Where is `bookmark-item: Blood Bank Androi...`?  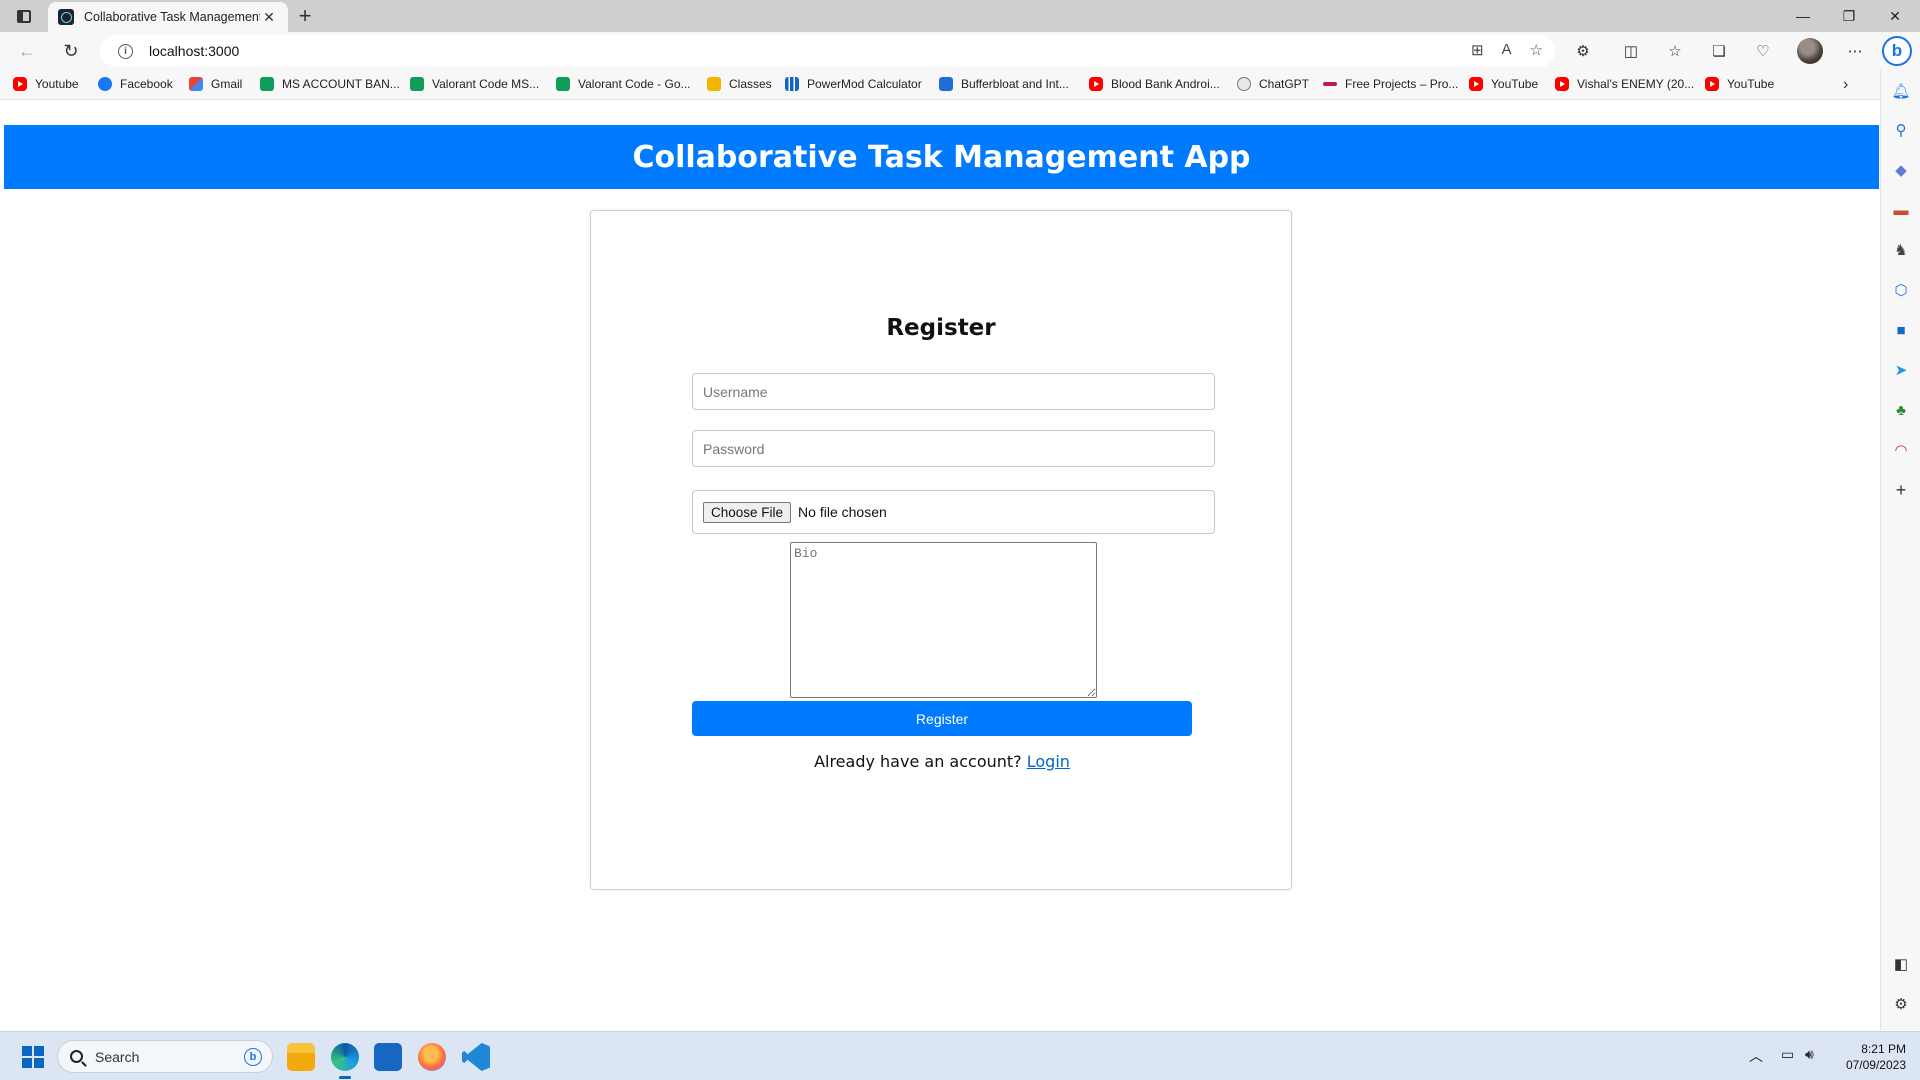
bookmark-item: Blood Bank Androi... is located at coordinates (1154, 84).